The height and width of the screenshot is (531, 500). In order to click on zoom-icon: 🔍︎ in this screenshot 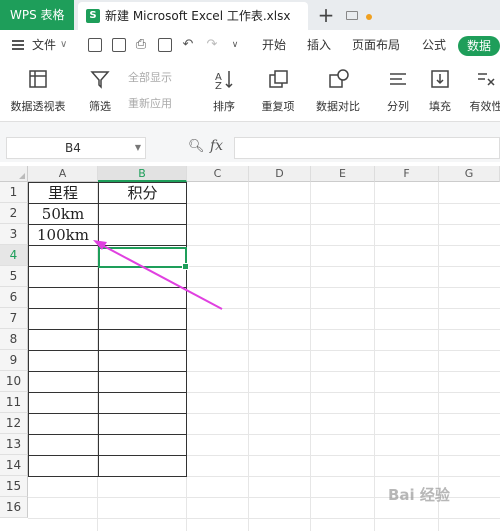, I will do `click(196, 146)`.